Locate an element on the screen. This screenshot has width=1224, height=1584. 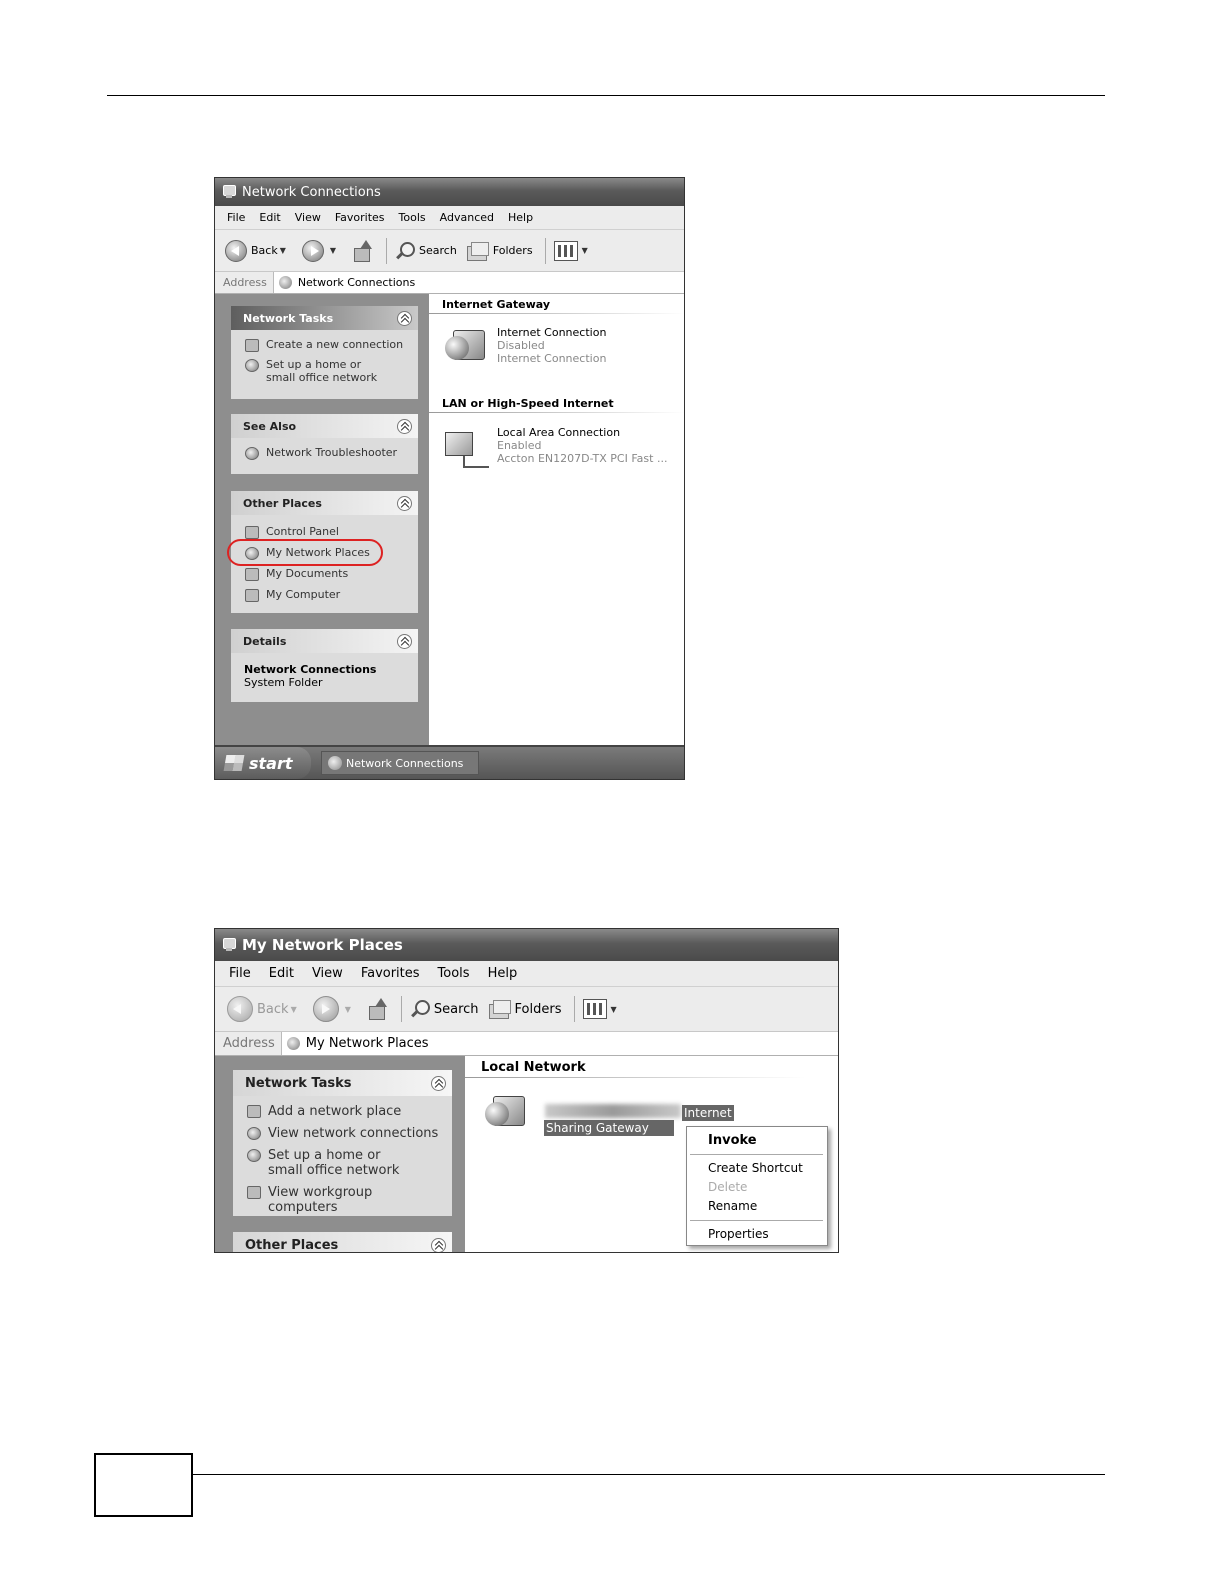
search-icon is located at coordinates (420, 1009).